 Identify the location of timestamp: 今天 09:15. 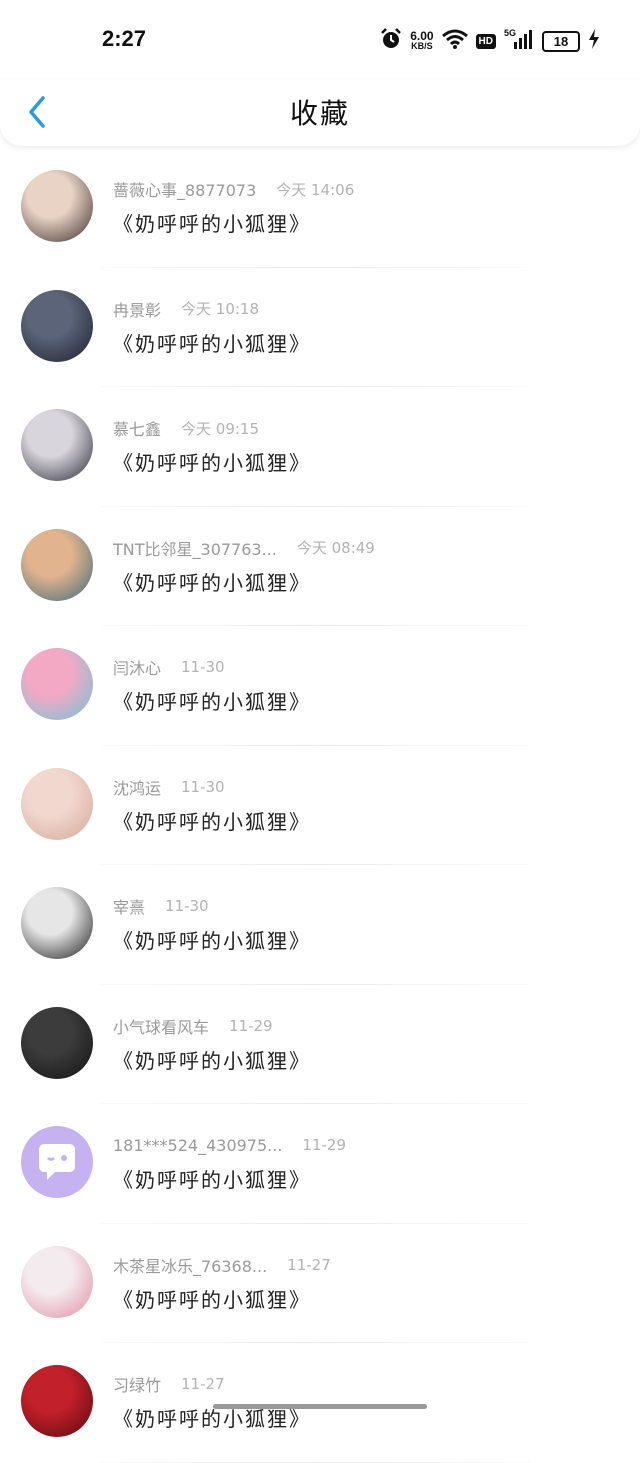
(220, 428).